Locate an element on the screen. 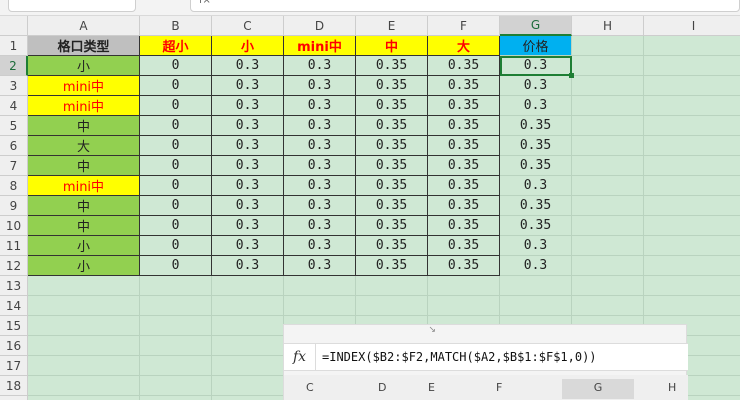  cell-e11: 0.35 is located at coordinates (392, 246).